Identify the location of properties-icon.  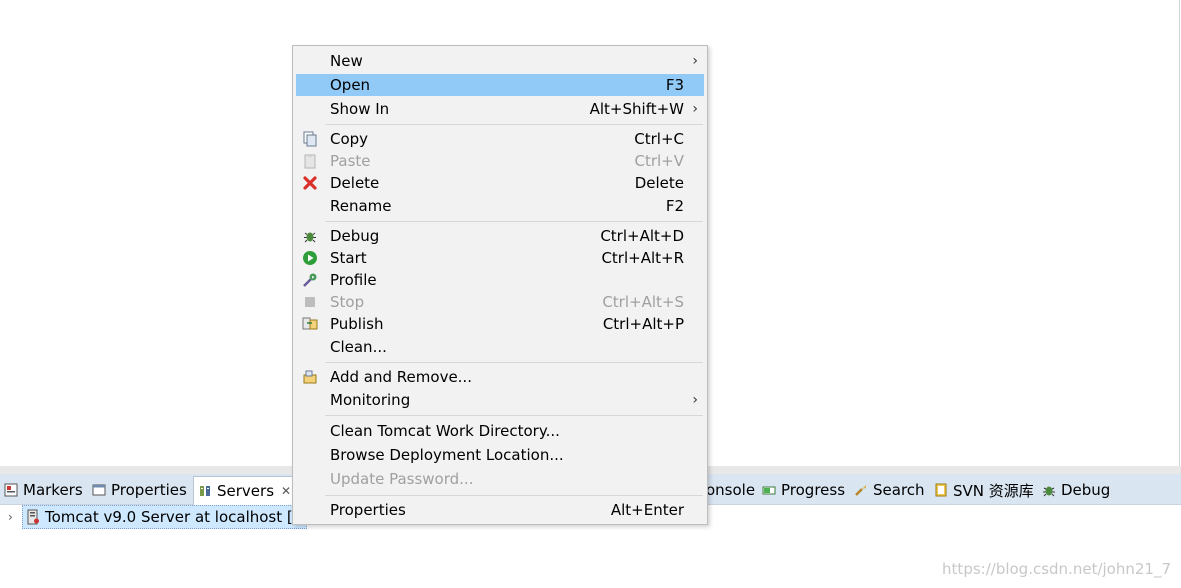
(99, 490).